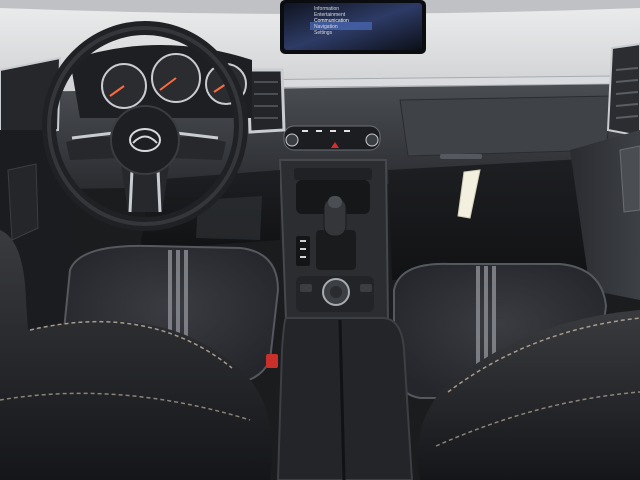 The width and height of the screenshot is (640, 480). What do you see at coordinates (366, 288) in the screenshot?
I see `commander-button-right` at bounding box center [366, 288].